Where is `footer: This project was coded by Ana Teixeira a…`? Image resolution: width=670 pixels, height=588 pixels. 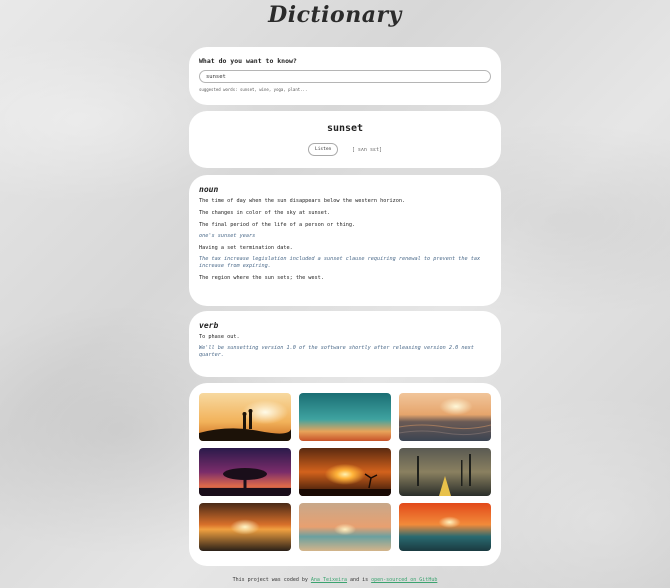 footer: This project was coded by Ana Teixeira a… is located at coordinates (335, 580).